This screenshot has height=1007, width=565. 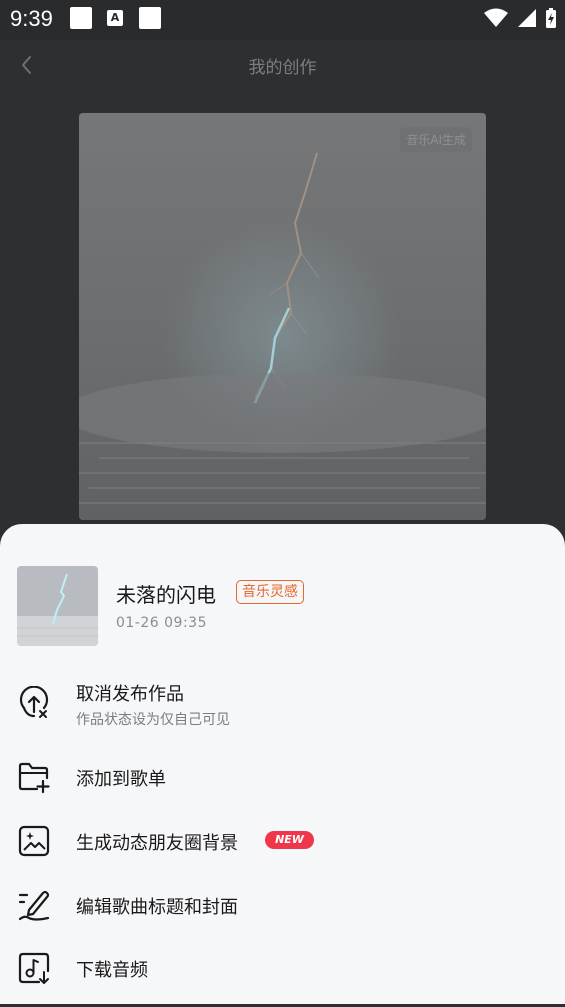 I want to click on song-thumbnail, so click(x=57, y=606).